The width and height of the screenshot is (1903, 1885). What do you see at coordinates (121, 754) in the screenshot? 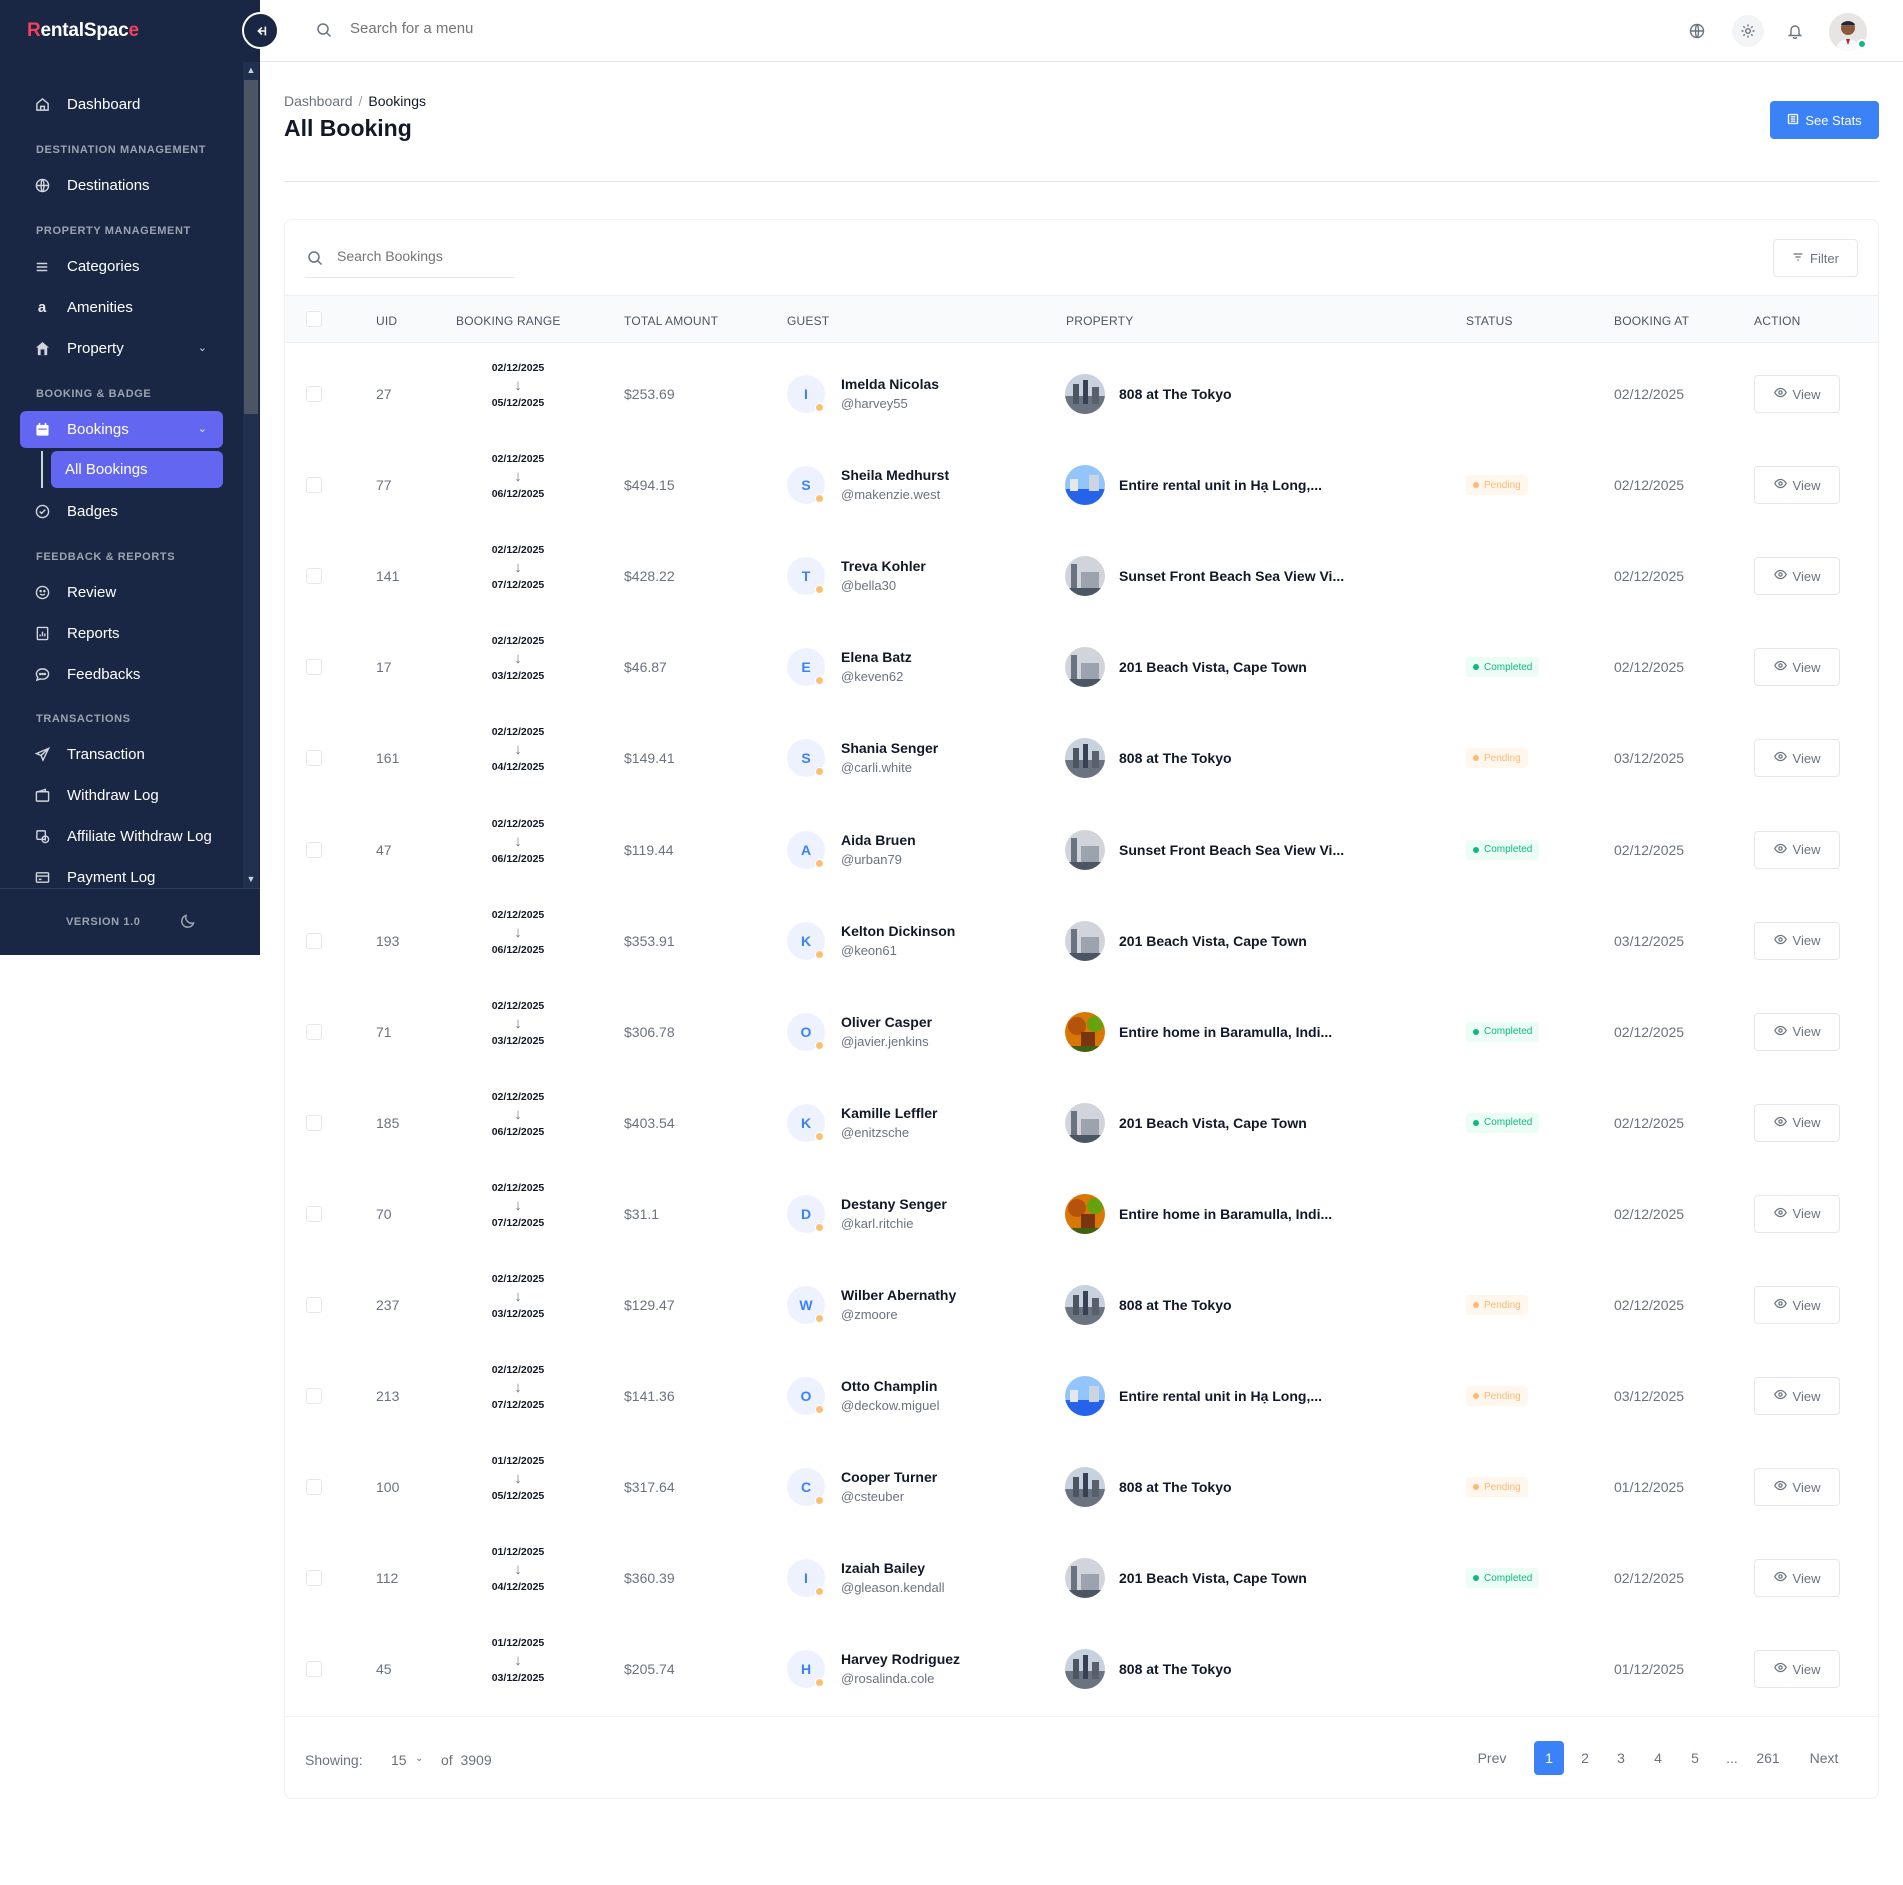
I see `sidebar-item-transaction: Transaction` at bounding box center [121, 754].